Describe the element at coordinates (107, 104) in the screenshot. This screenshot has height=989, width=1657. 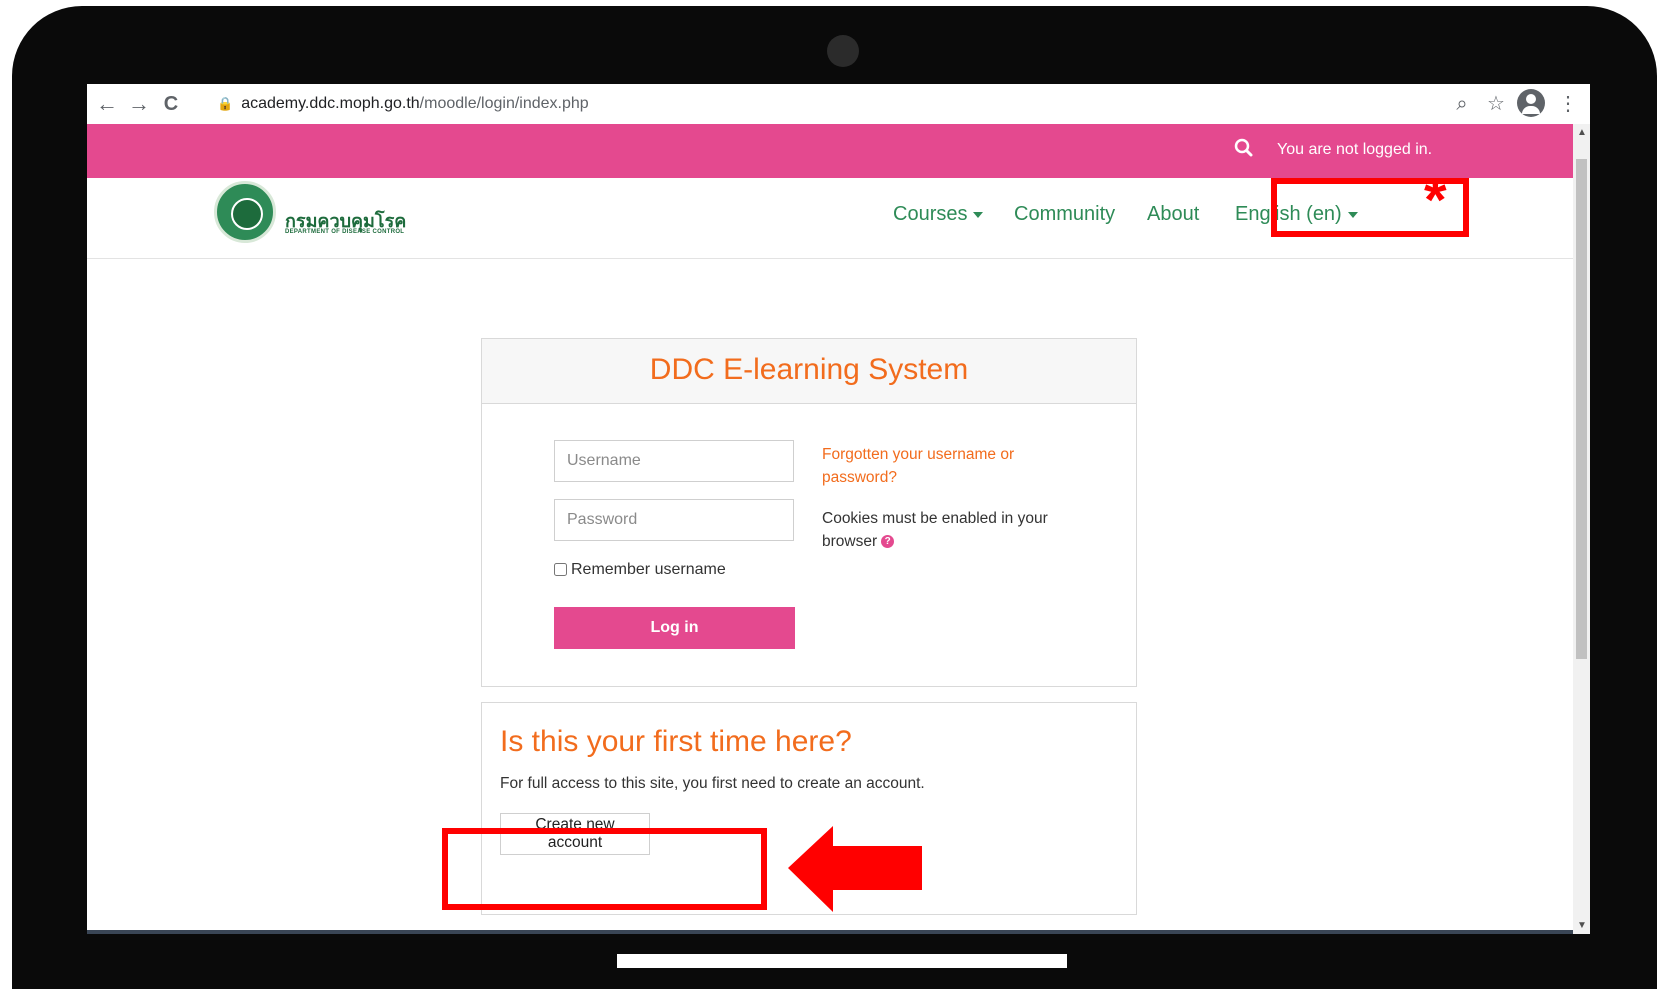
I see `back-icon: ←` at that location.